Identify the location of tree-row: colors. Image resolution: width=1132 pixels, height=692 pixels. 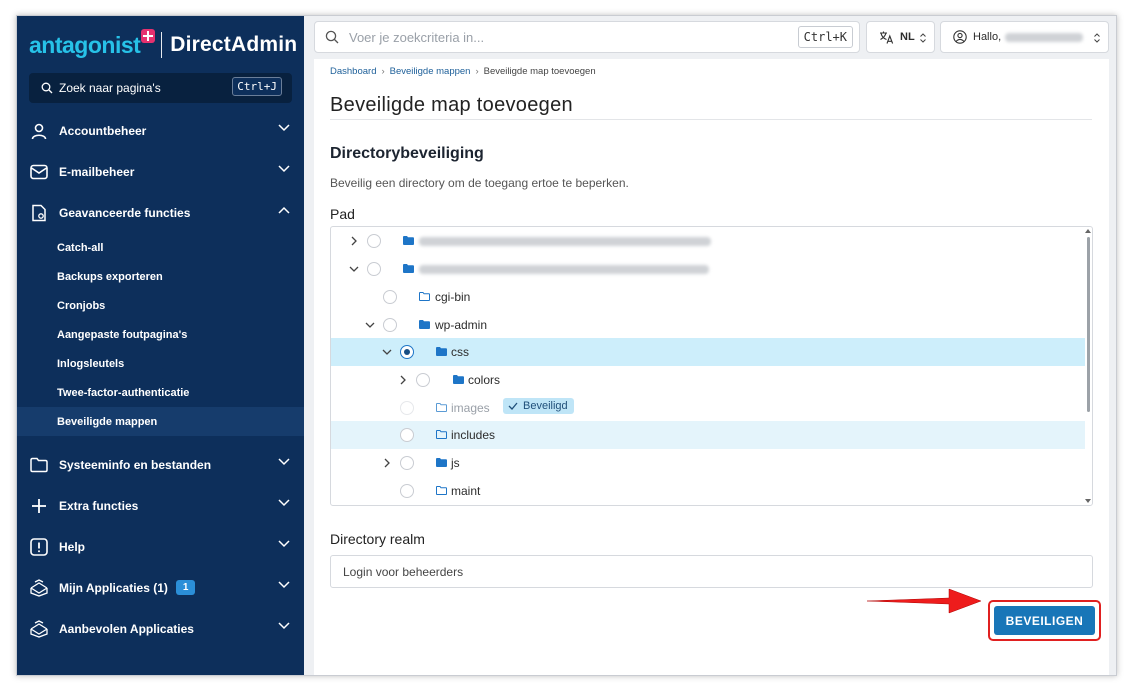
(708, 380).